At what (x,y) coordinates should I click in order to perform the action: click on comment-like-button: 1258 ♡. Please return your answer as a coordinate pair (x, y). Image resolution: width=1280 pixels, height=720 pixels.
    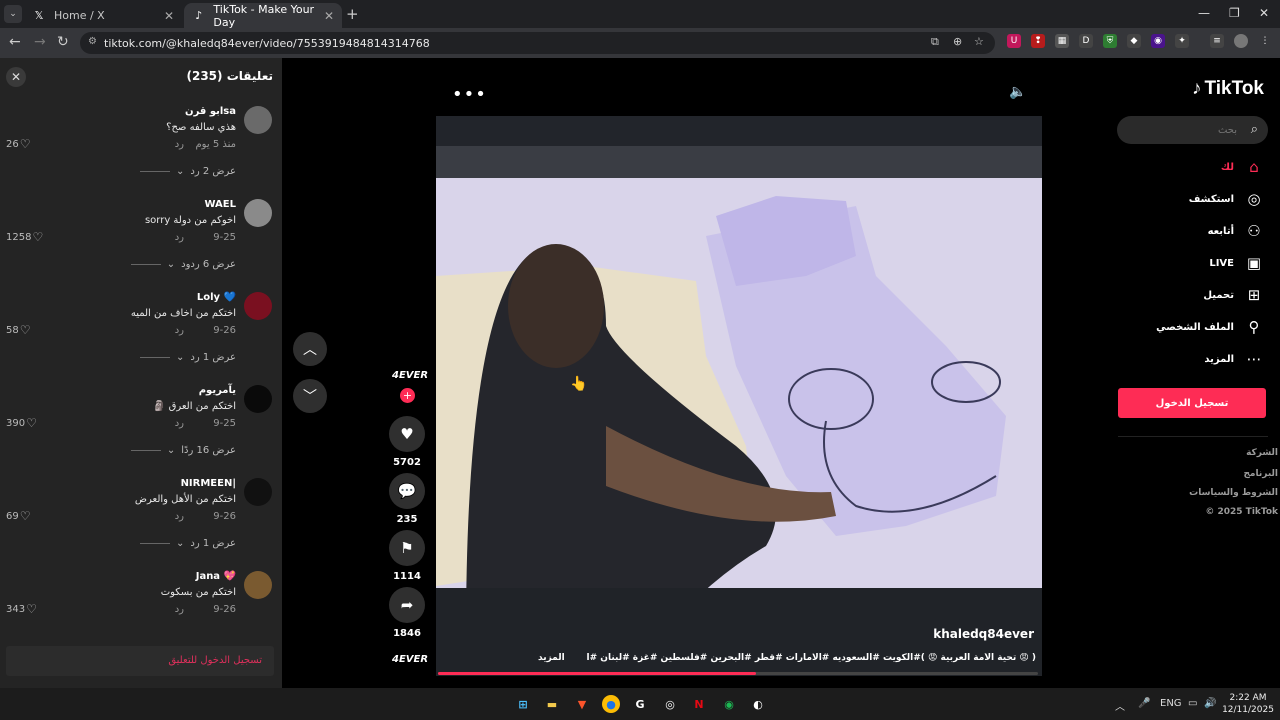
    Looking at the image, I should click on (24, 237).